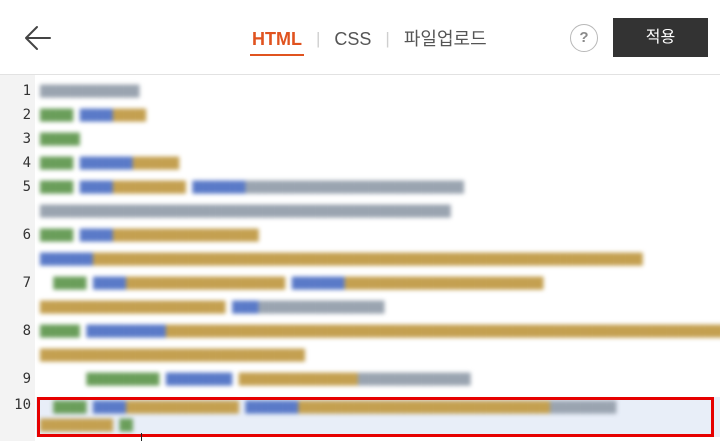  I want to click on help-button: ?, so click(584, 38).